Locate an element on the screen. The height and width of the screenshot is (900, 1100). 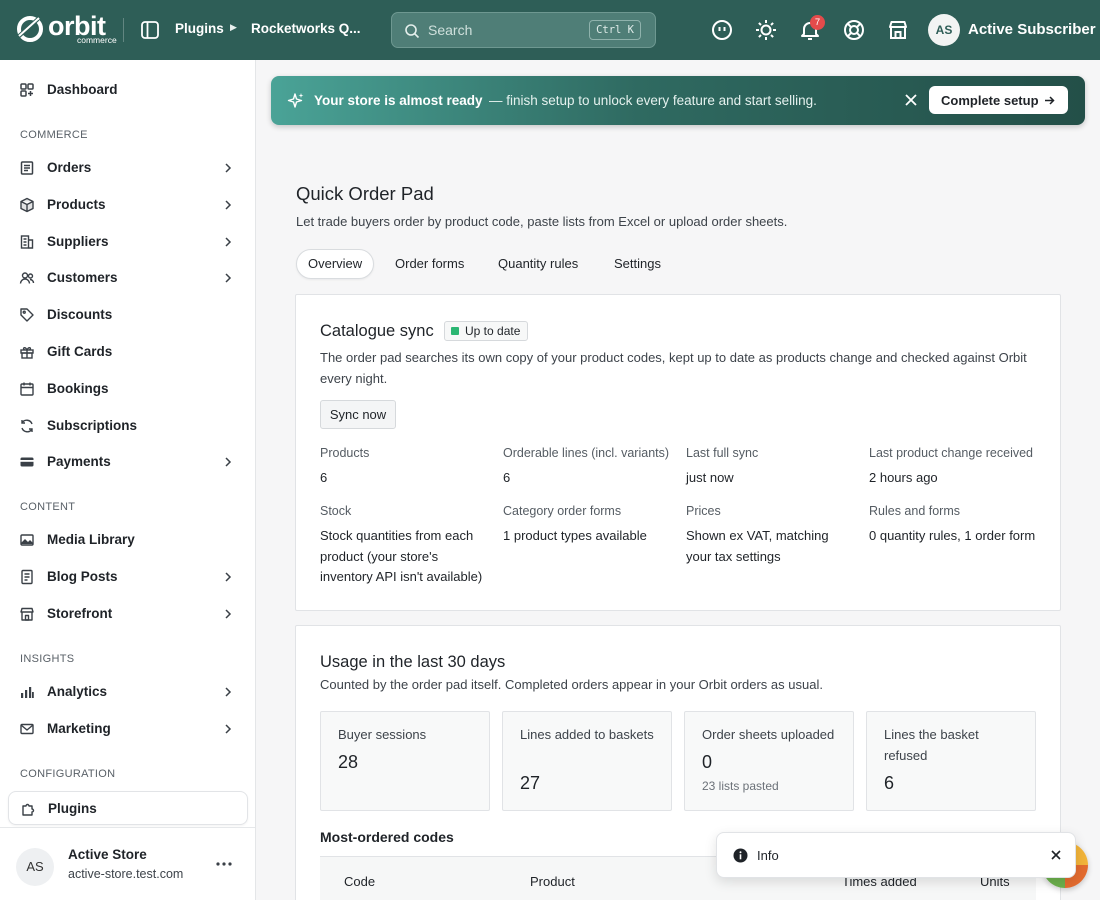
metric-order-sheets-uploaded: Order sheets uploaded 0 23 lists pasted is located at coordinates (769, 761).